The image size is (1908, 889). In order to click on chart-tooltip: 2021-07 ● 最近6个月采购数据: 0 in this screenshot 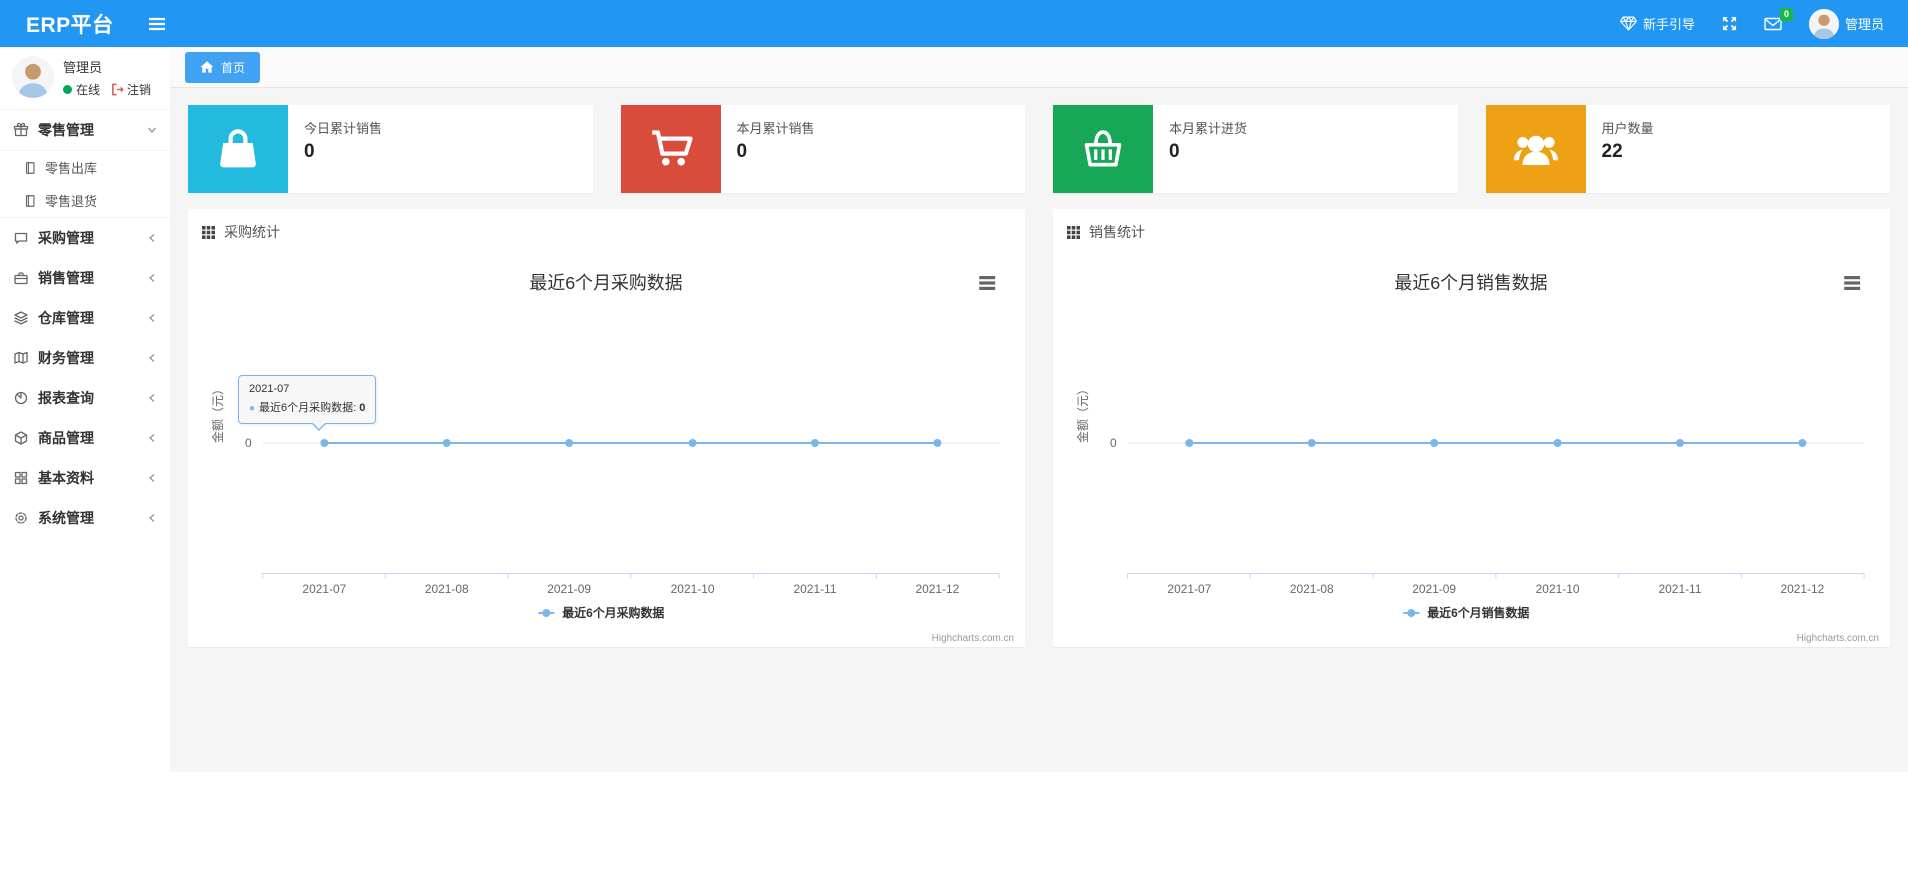, I will do `click(307, 403)`.